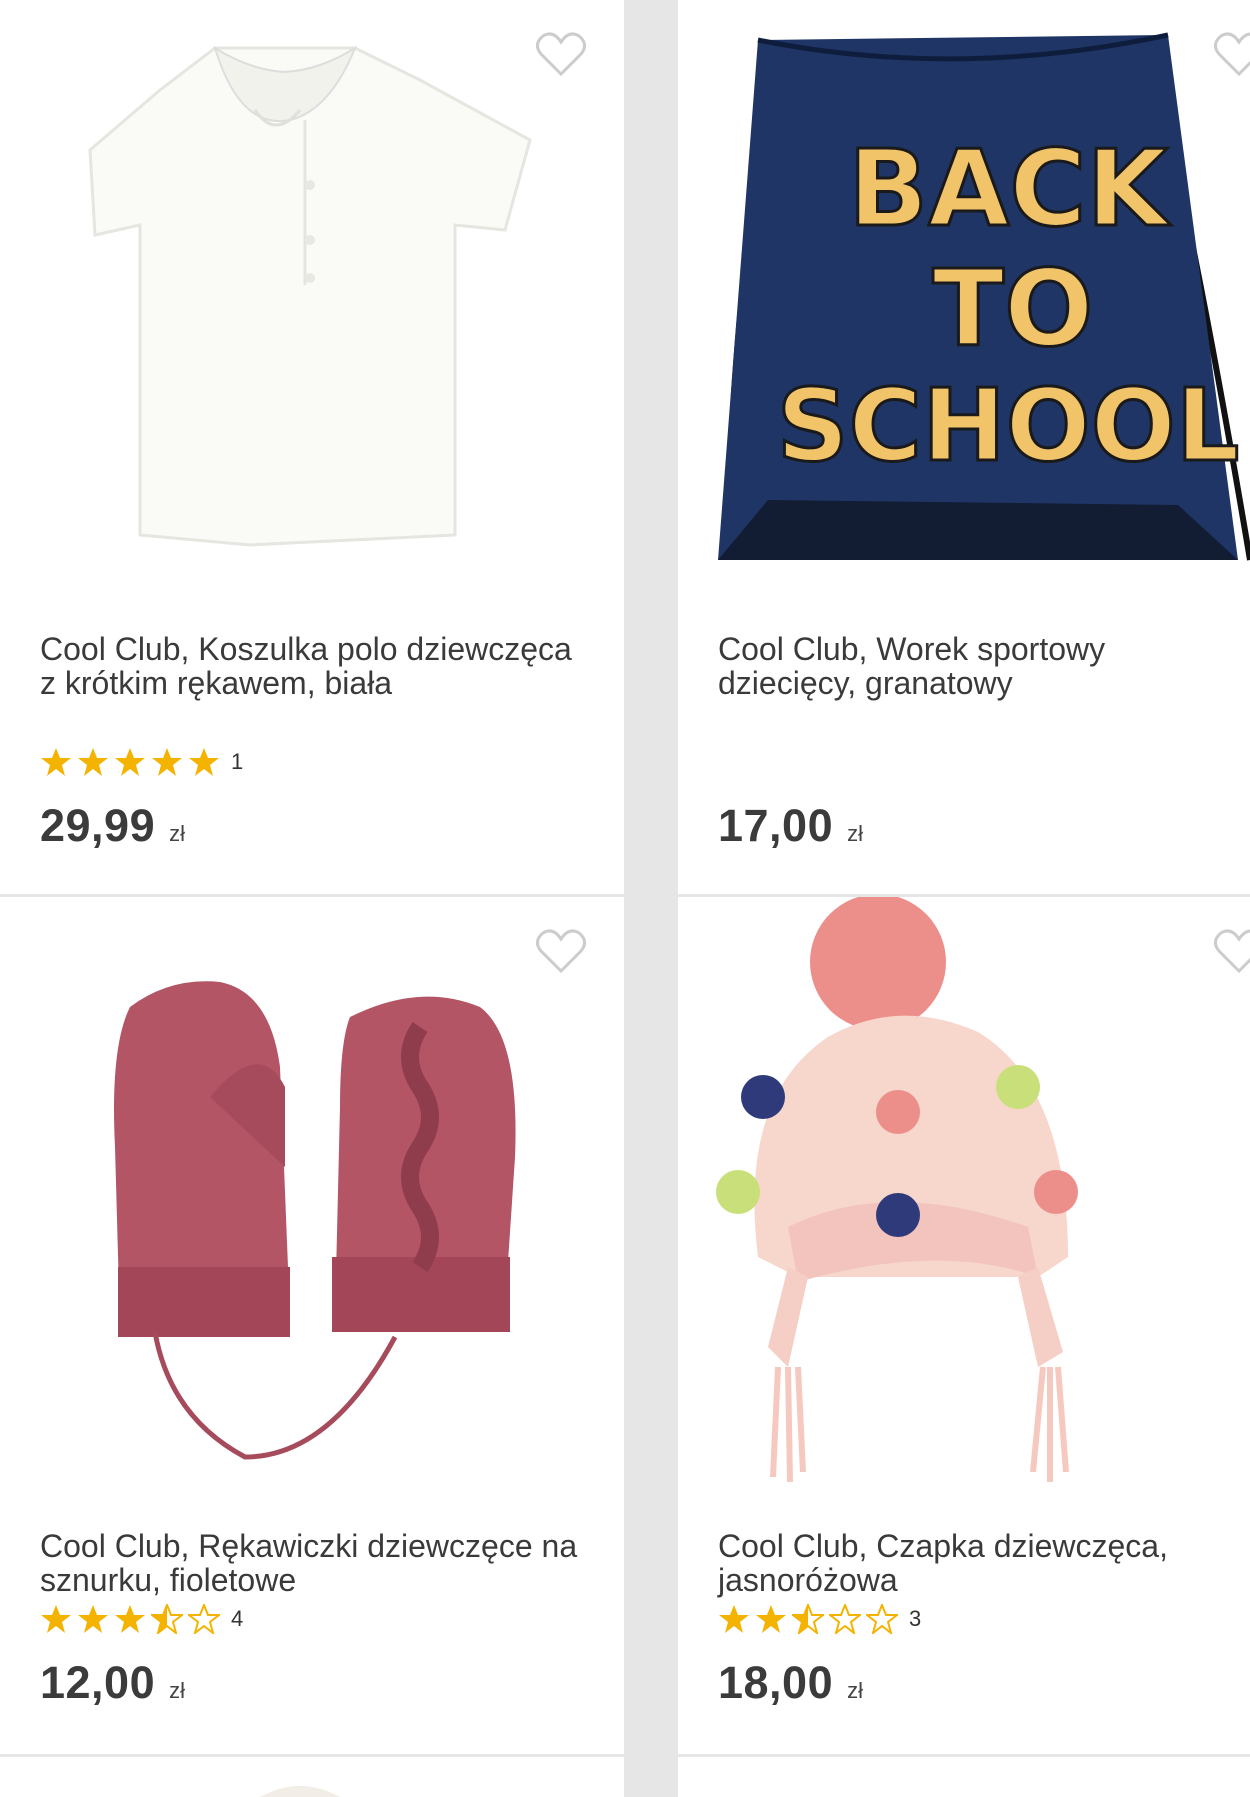  I want to click on product-price: 29,99 zł, so click(112, 826).